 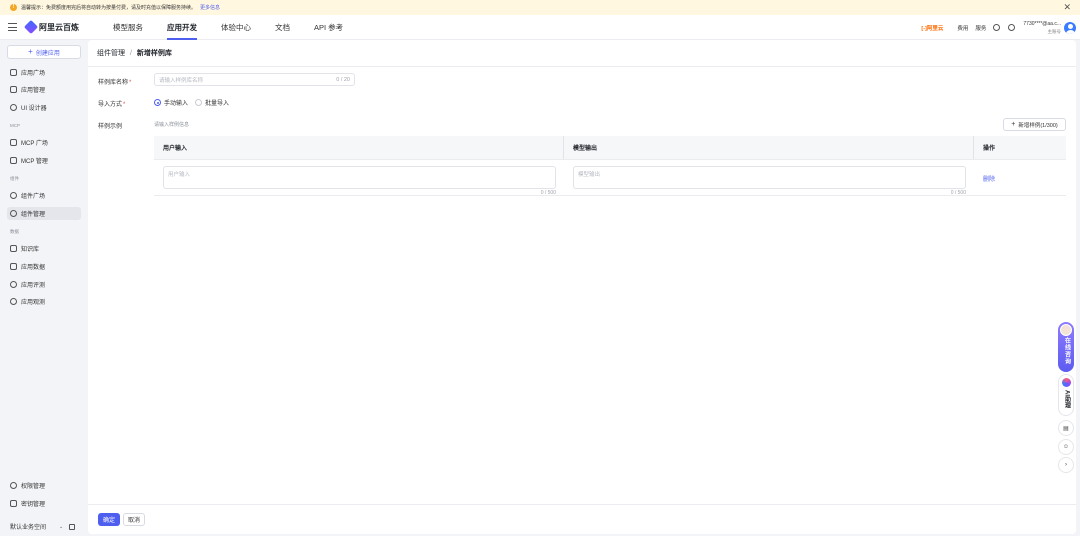 I want to click on sidebar-item-keys: 密钥管理, so click(x=44, y=503).